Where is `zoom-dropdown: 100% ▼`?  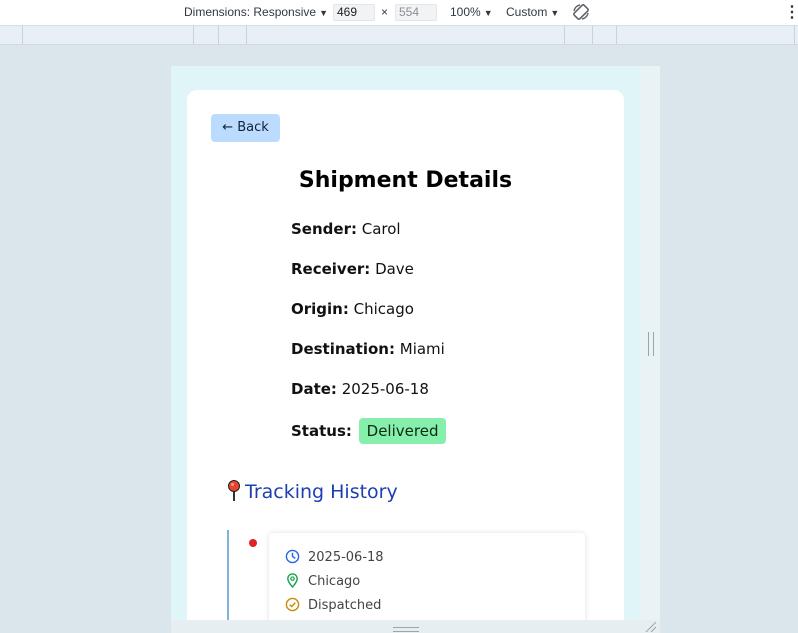
zoom-dropdown: 100% ▼ is located at coordinates (471, 12).